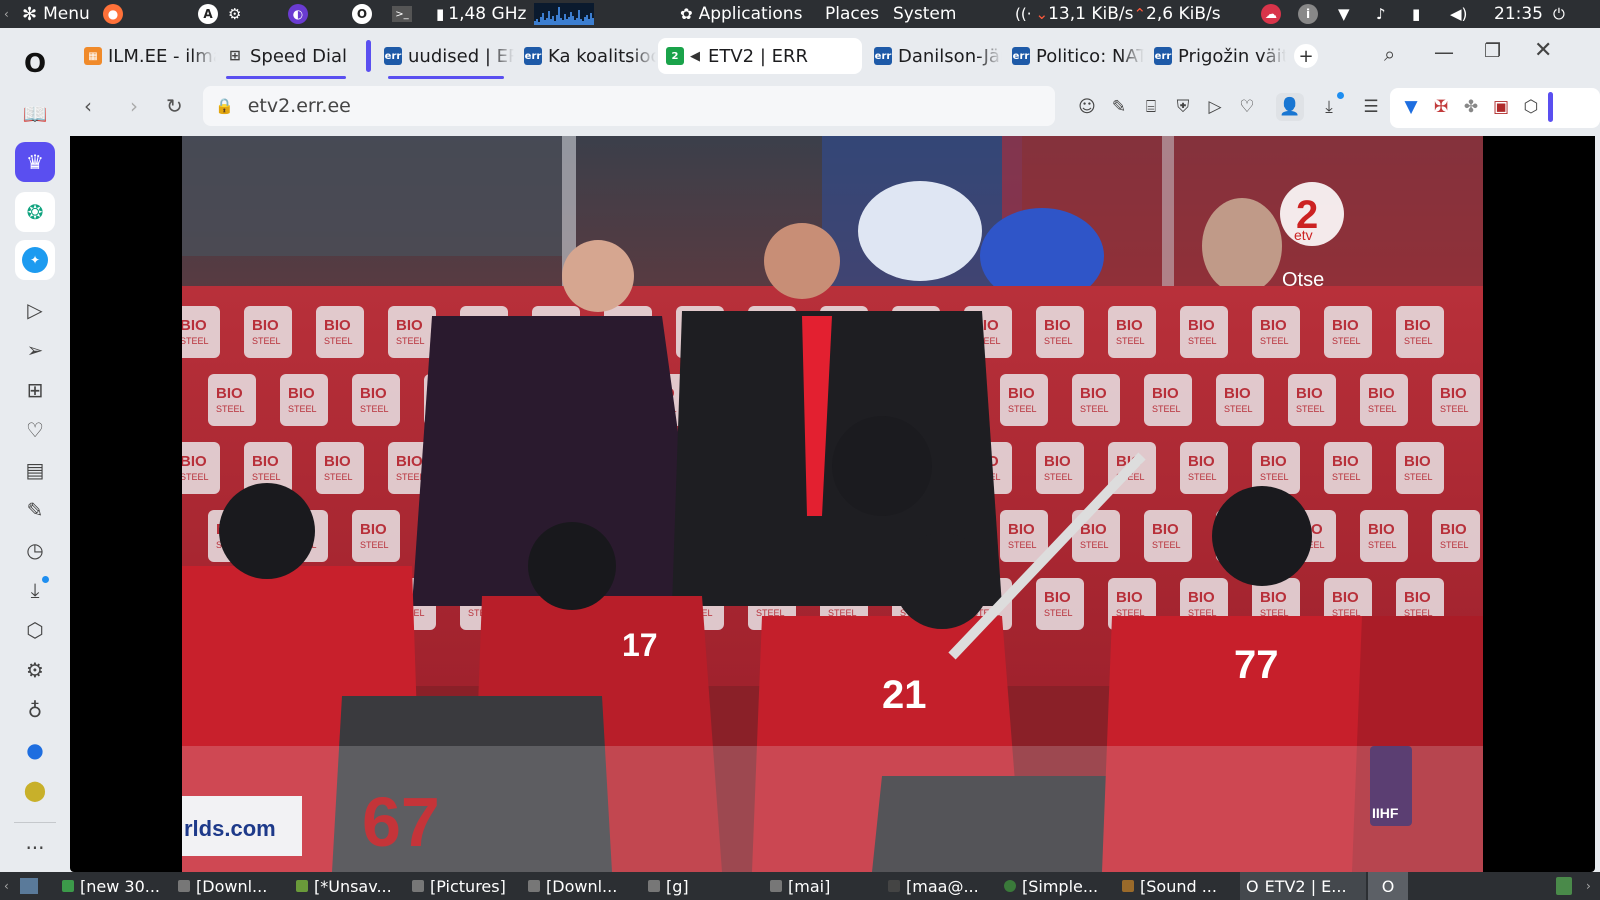  Describe the element at coordinates (298, 14) in the screenshot. I see `launcher-media: ◐` at that location.